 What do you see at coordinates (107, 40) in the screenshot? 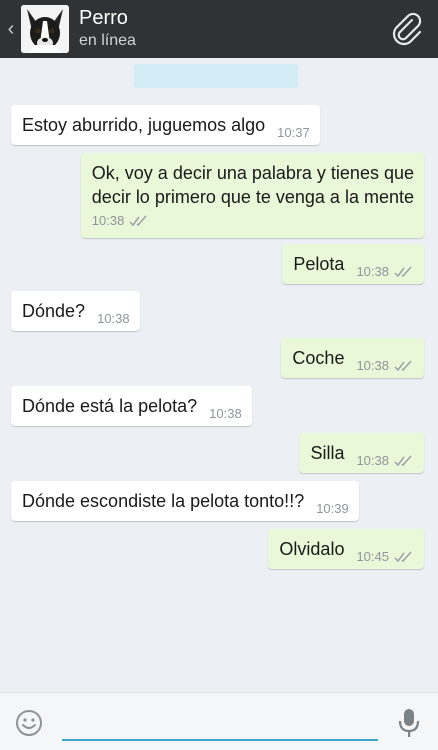
I see `contact-status: en línea` at bounding box center [107, 40].